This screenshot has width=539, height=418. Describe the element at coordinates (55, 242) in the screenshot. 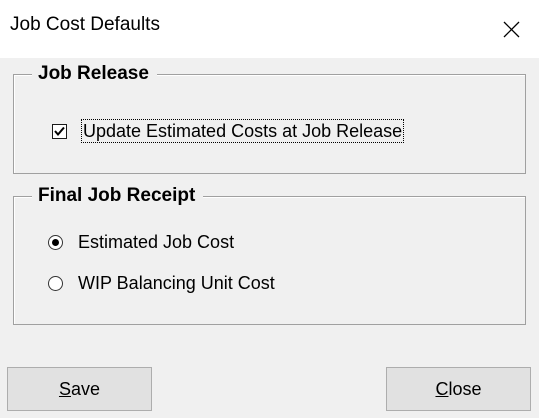

I see `estimated-job-cost-radio` at that location.